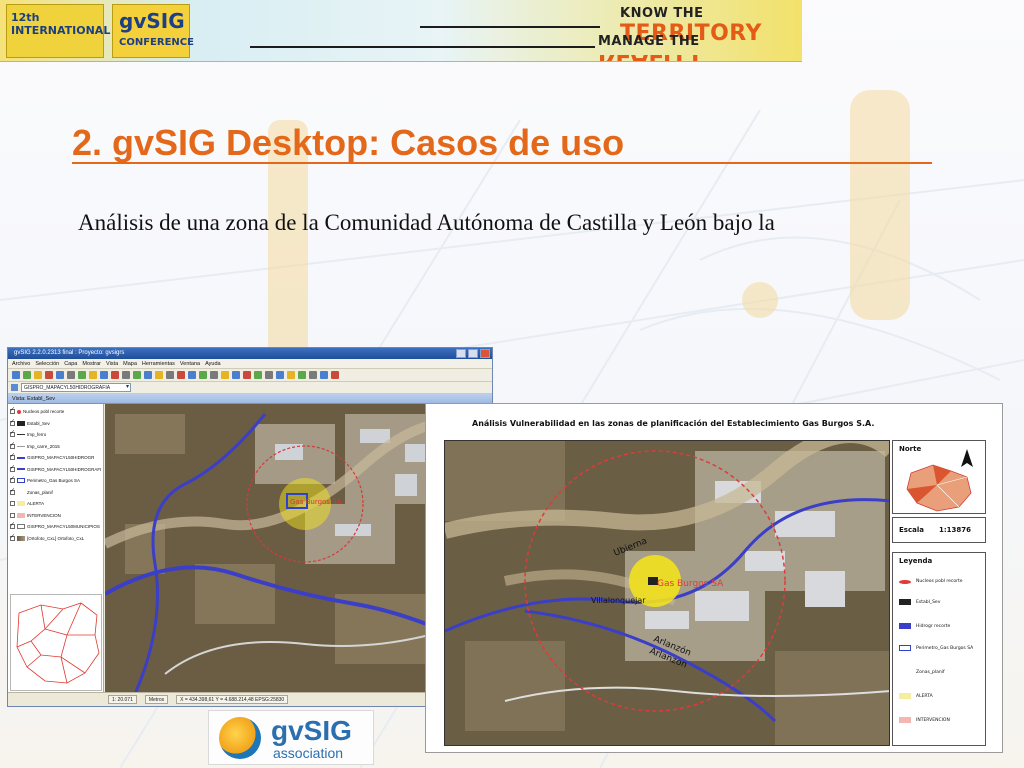 This screenshot has width=1024, height=768. I want to click on legend-item: ALERTA, so click(916, 696).